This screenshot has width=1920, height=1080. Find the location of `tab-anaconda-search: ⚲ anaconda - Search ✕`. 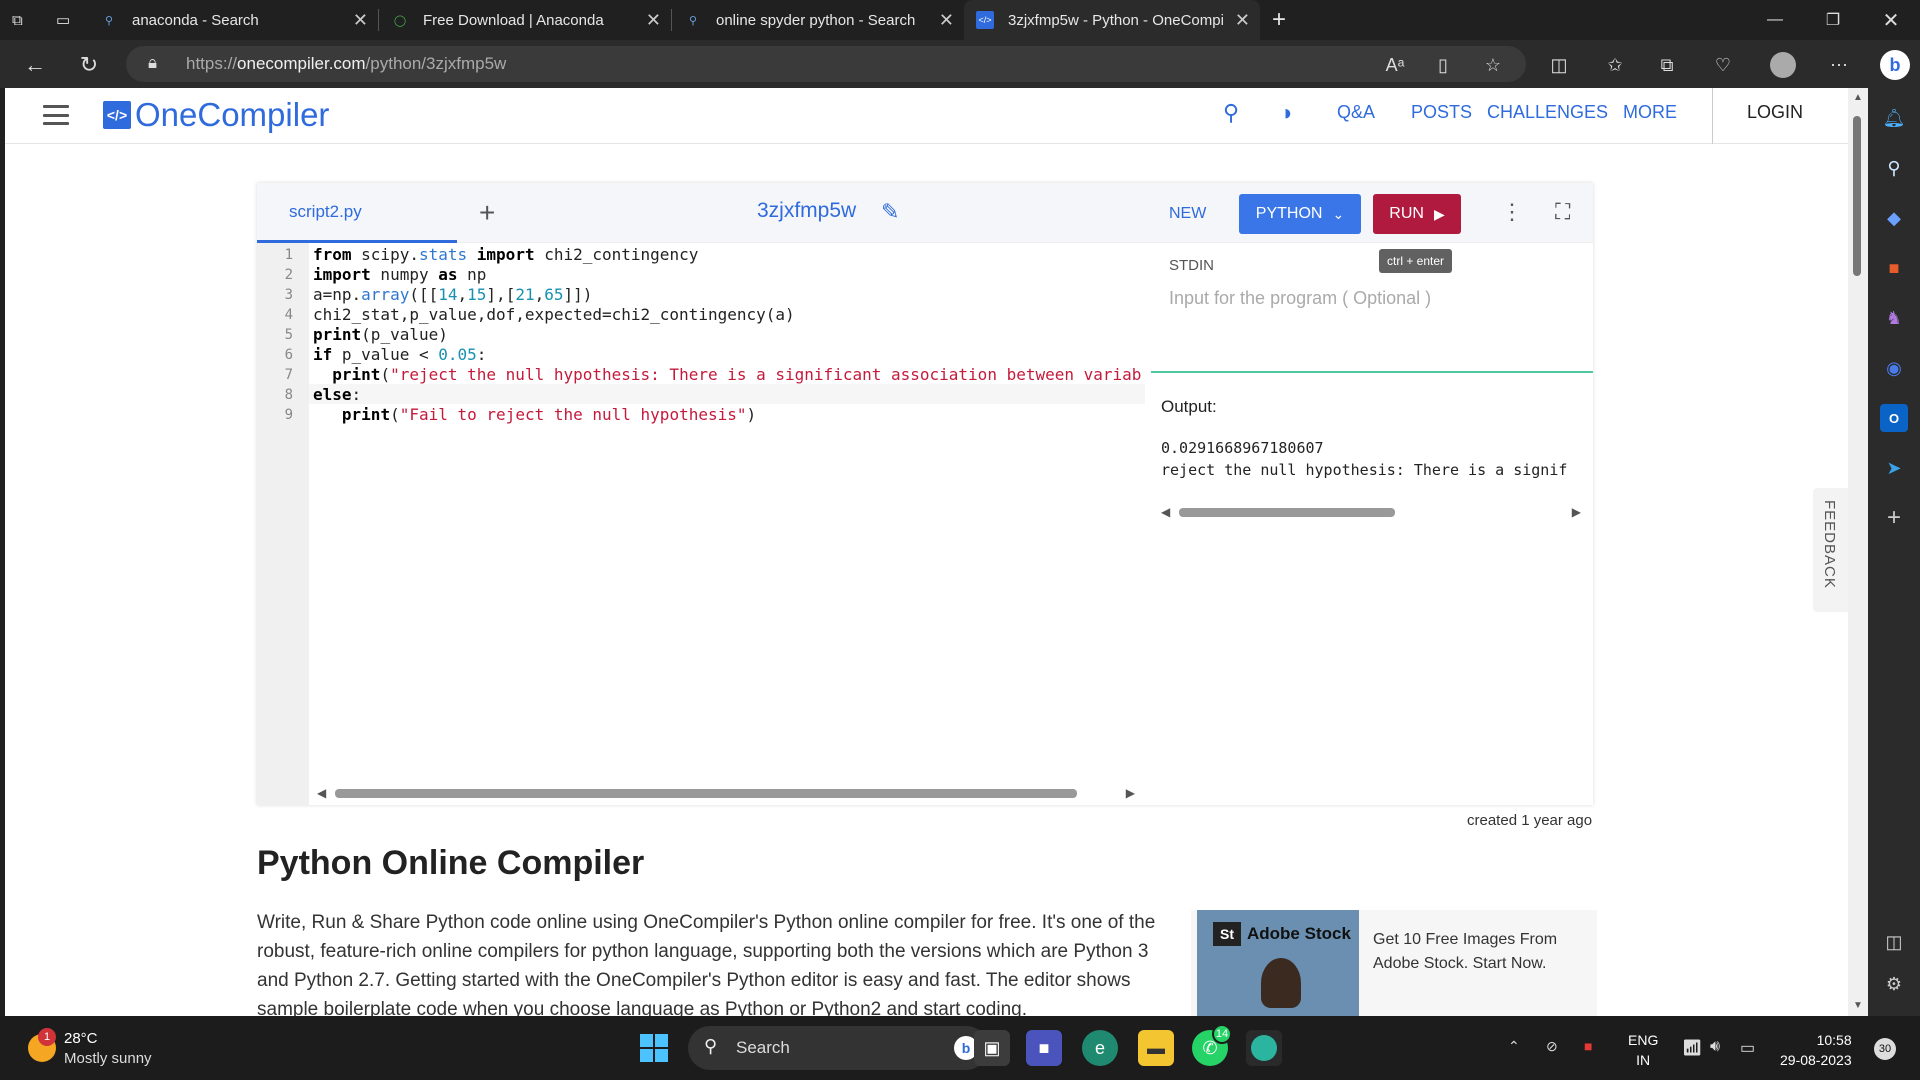

tab-anaconda-search: ⚲ anaconda - Search ✕ is located at coordinates (233, 20).